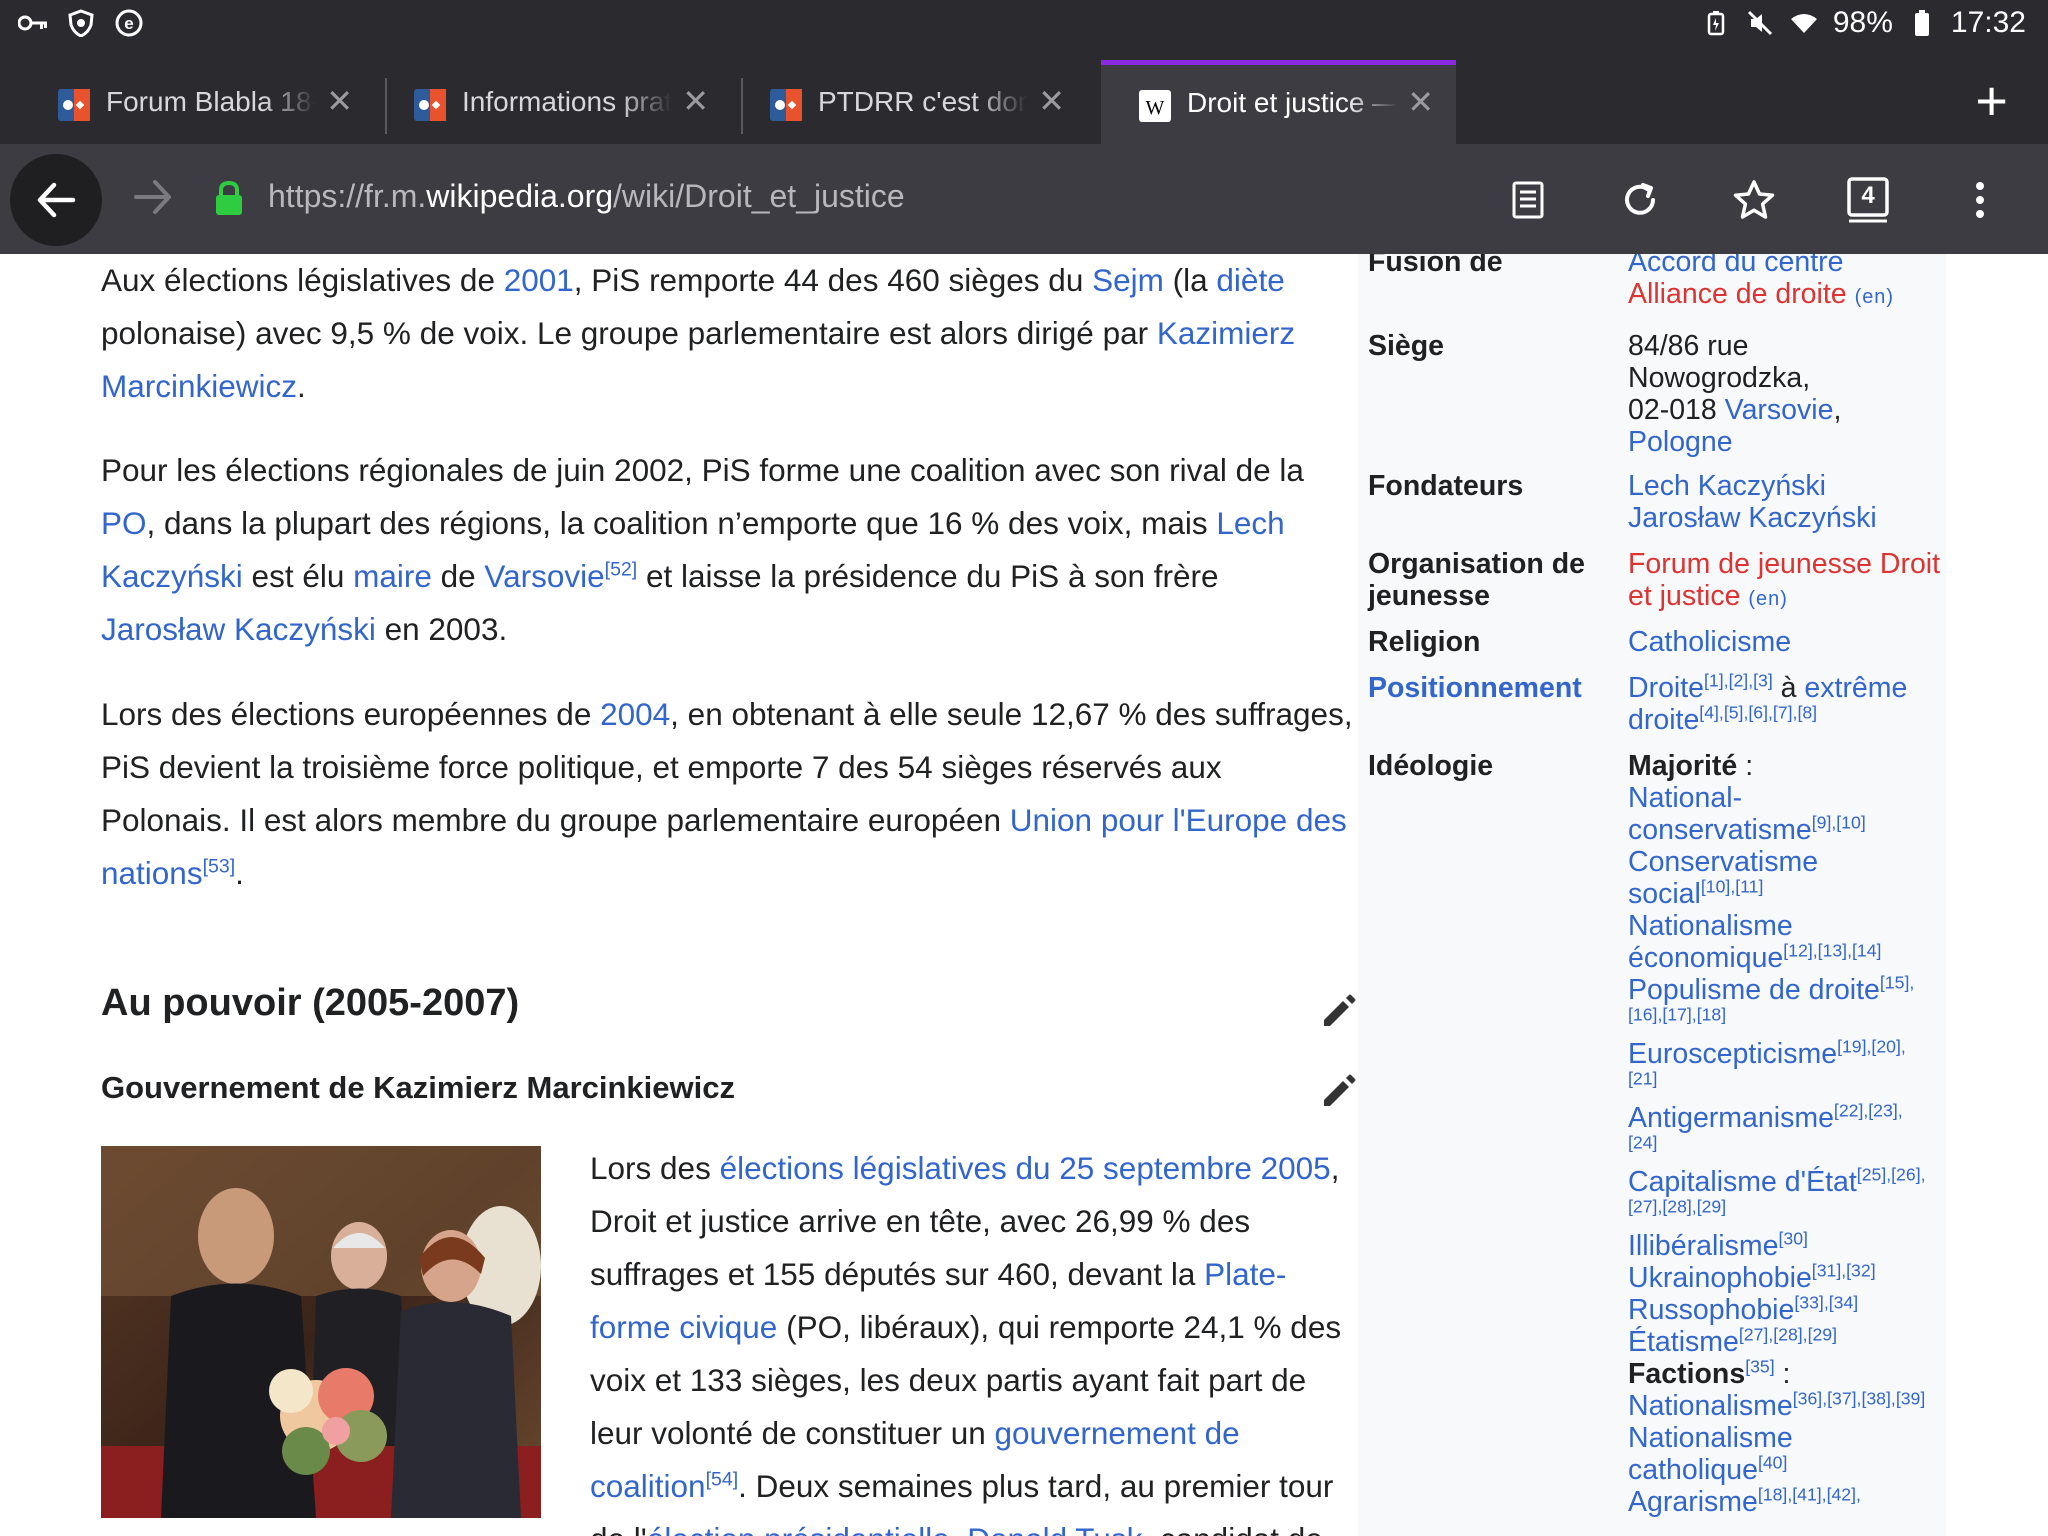 This screenshot has height=1536, width=2048. I want to click on list-item: Euroscepticisme[19],[20],[21], so click(1767, 1062).